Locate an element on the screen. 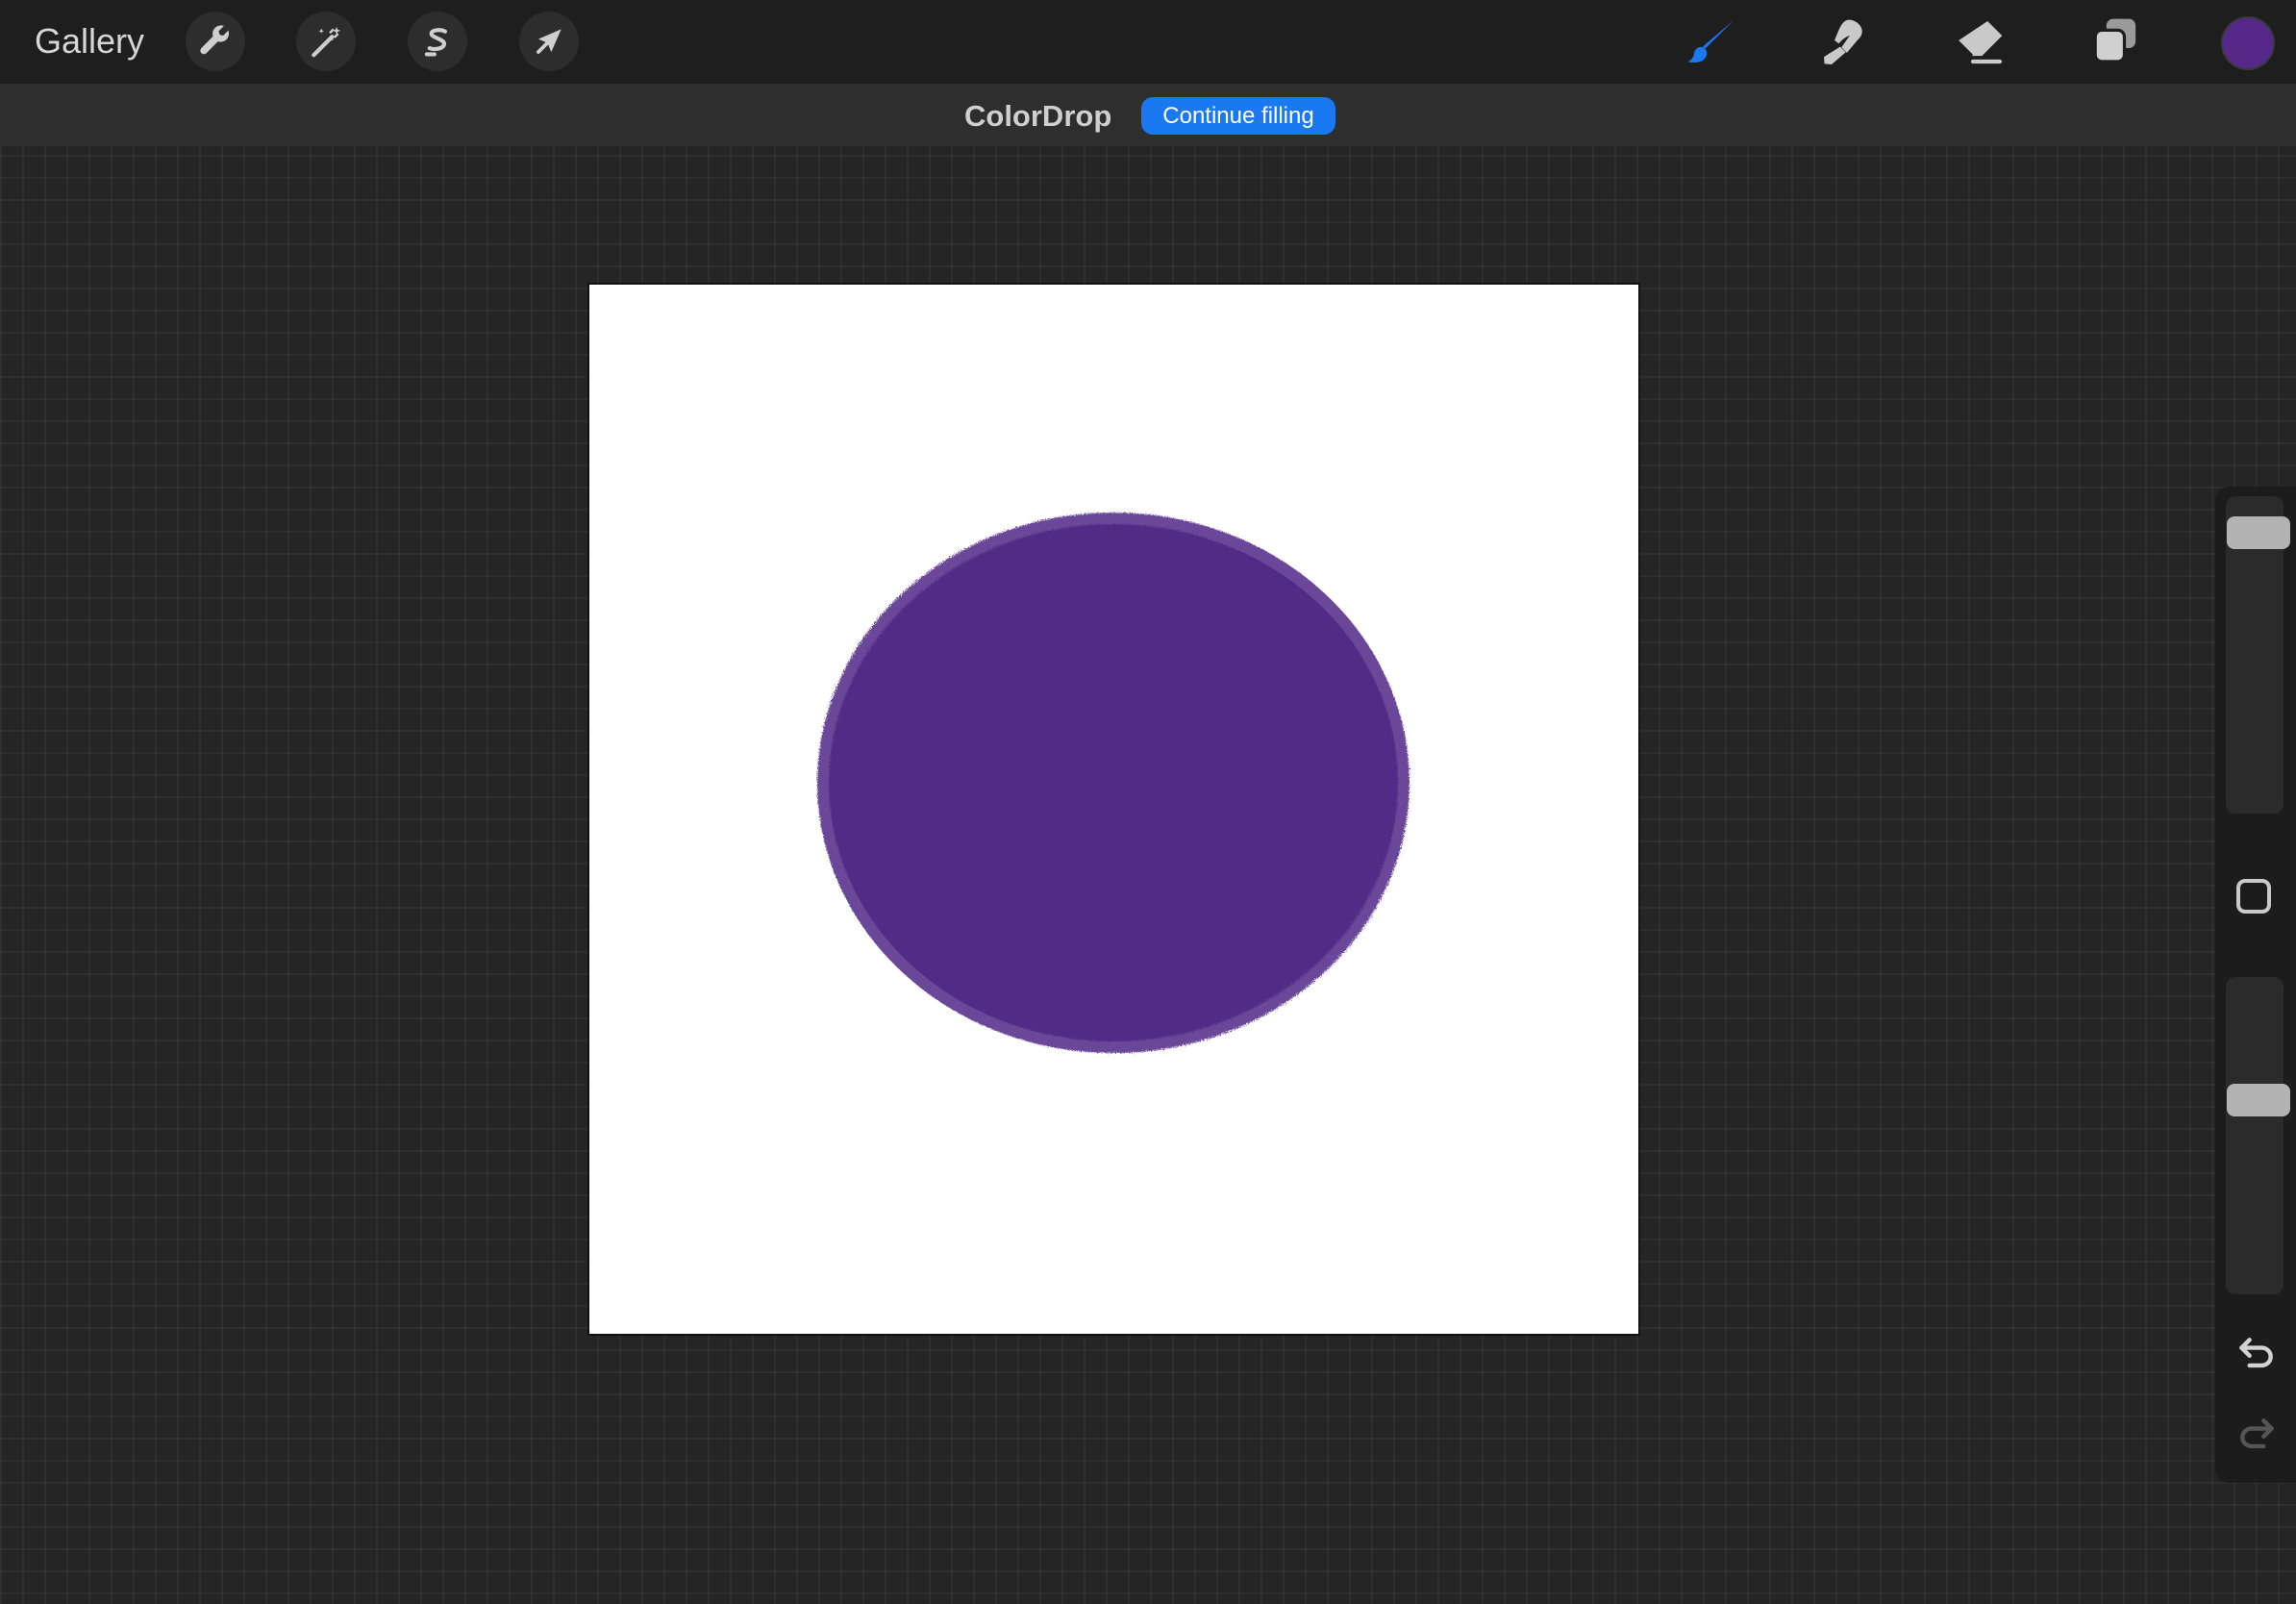 The image size is (2296, 1604). magic-wand-icon is located at coordinates (326, 42).